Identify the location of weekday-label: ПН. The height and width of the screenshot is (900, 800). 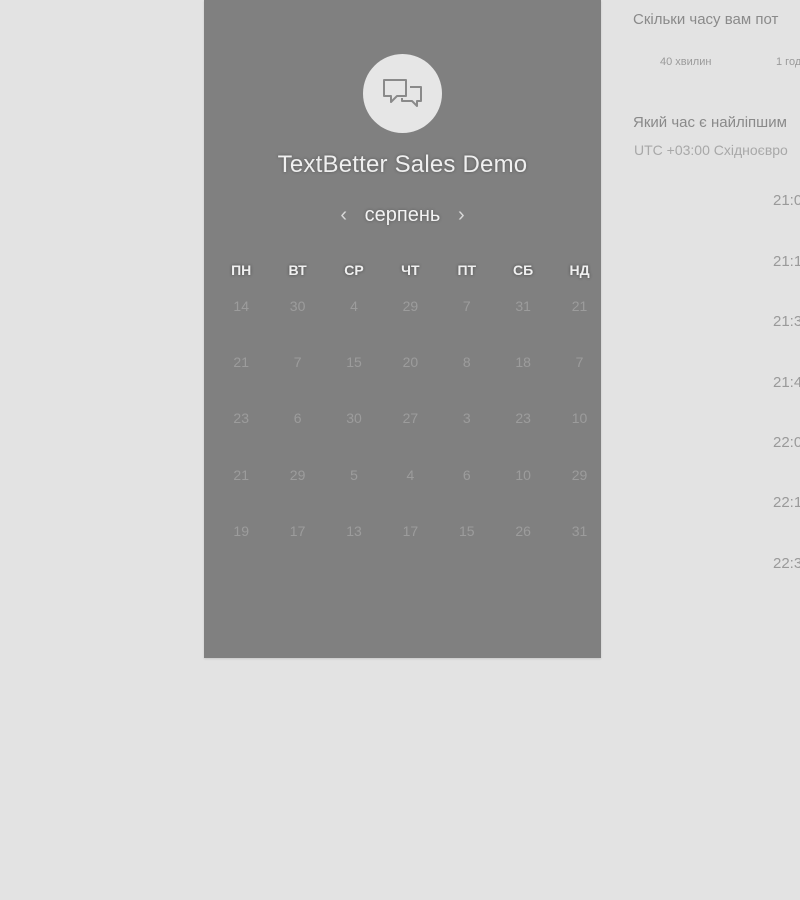
(241, 270).